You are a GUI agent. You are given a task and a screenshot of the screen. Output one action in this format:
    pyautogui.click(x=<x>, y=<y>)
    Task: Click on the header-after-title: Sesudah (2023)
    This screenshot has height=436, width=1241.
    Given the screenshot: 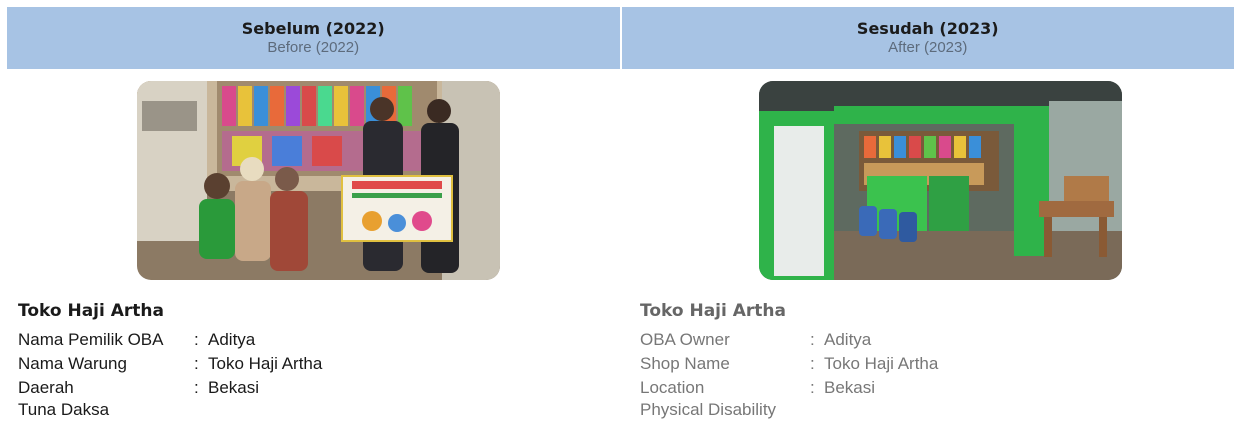 What is the action you would take?
    pyautogui.click(x=927, y=29)
    